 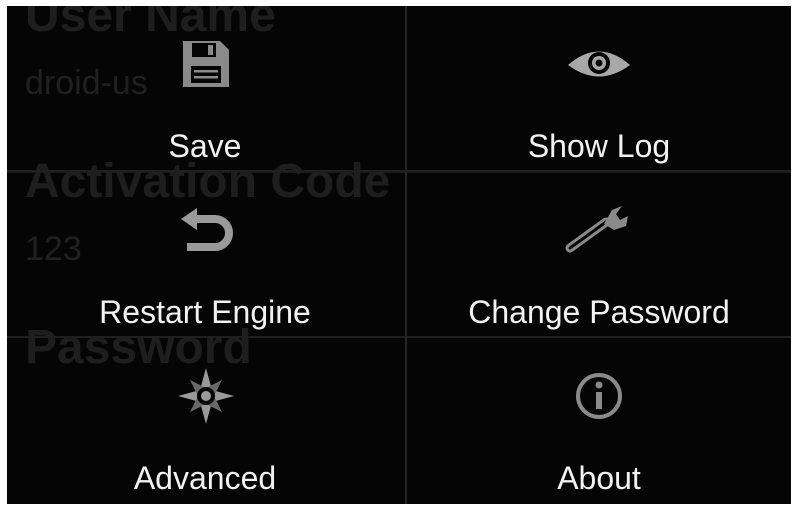 I want to click on info-icon, so click(x=599, y=396).